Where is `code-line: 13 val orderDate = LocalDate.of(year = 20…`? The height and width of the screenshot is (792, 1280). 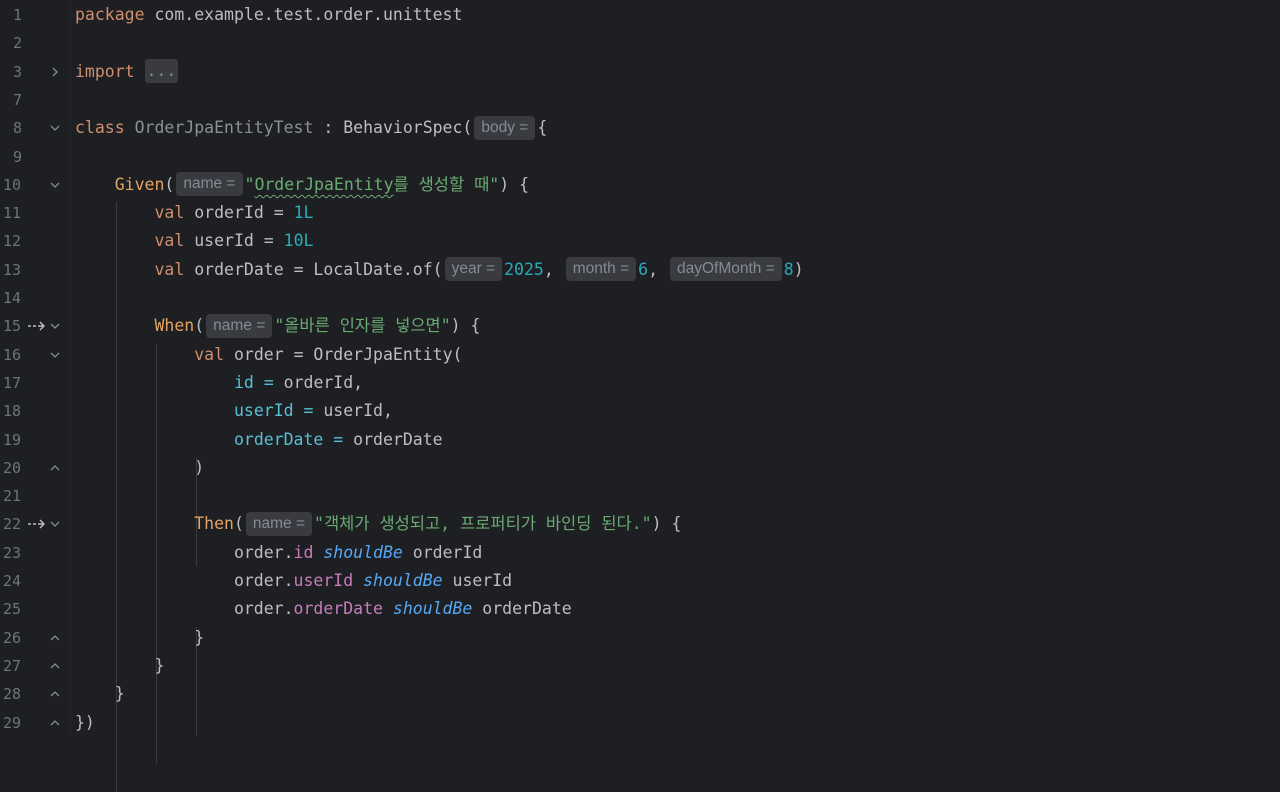 code-line: 13 val orderDate = LocalDate.of(year = 20… is located at coordinates (640, 270).